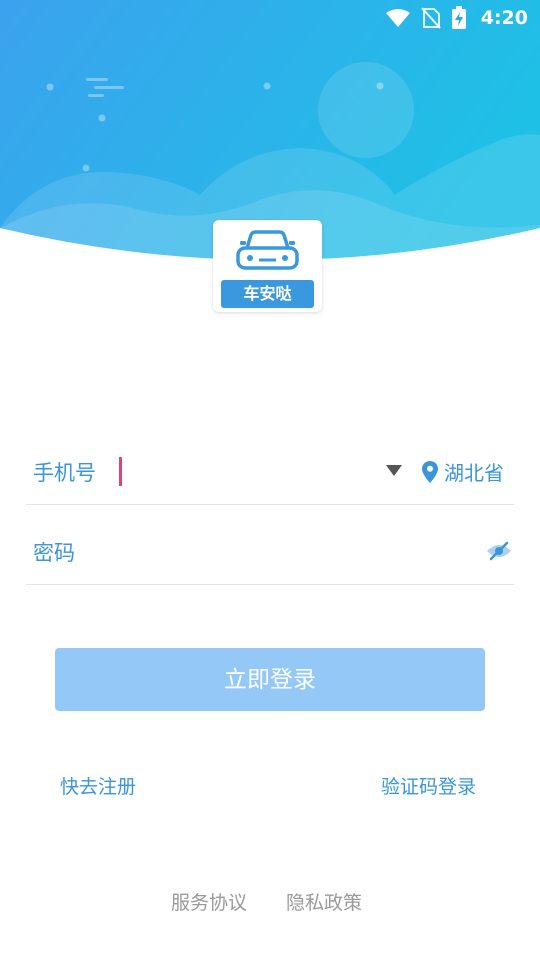 This screenshot has height=960, width=540. I want to click on privacy-policy-link: 隐私政策, so click(324, 901).